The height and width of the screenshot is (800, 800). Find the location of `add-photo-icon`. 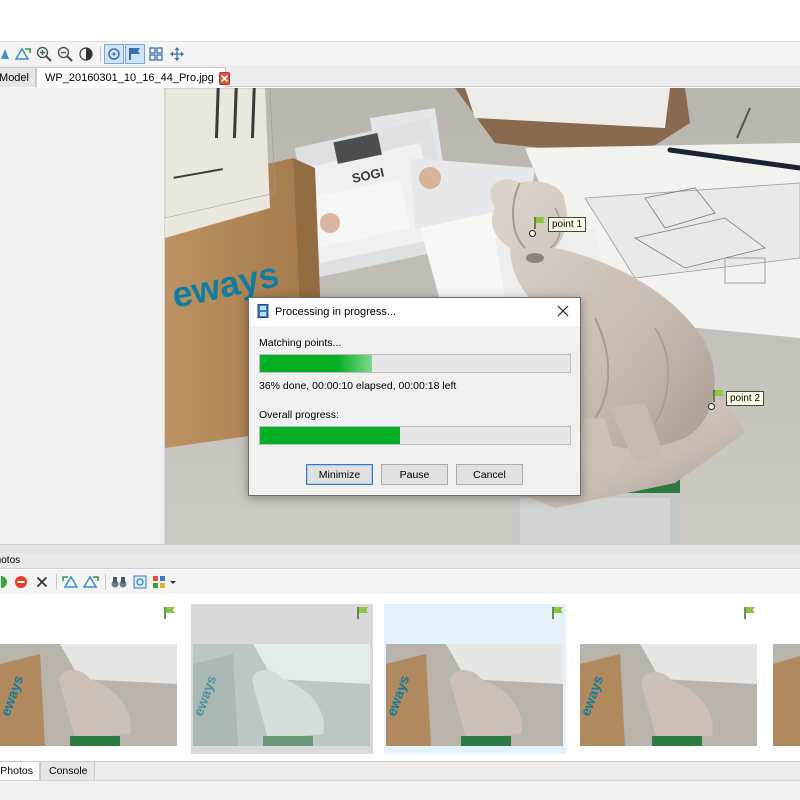

add-photo-icon is located at coordinates (5, 582).